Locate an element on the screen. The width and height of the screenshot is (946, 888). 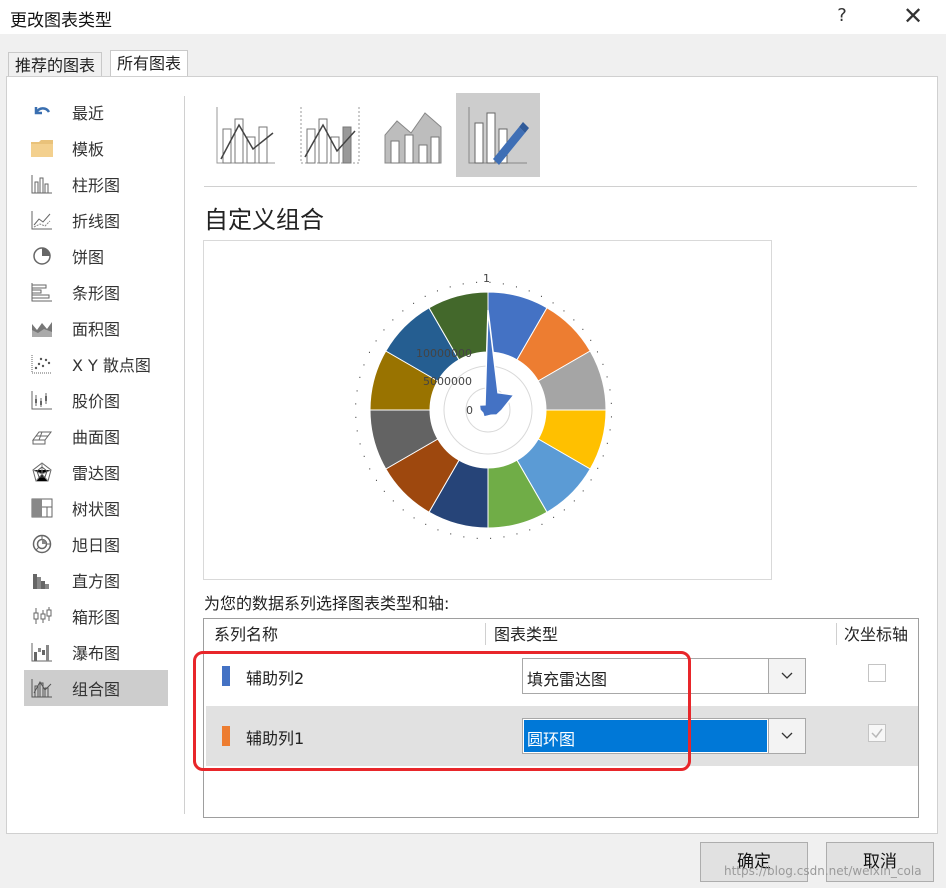
sidebar-item-combo: 组合图 is located at coordinates (96, 688).